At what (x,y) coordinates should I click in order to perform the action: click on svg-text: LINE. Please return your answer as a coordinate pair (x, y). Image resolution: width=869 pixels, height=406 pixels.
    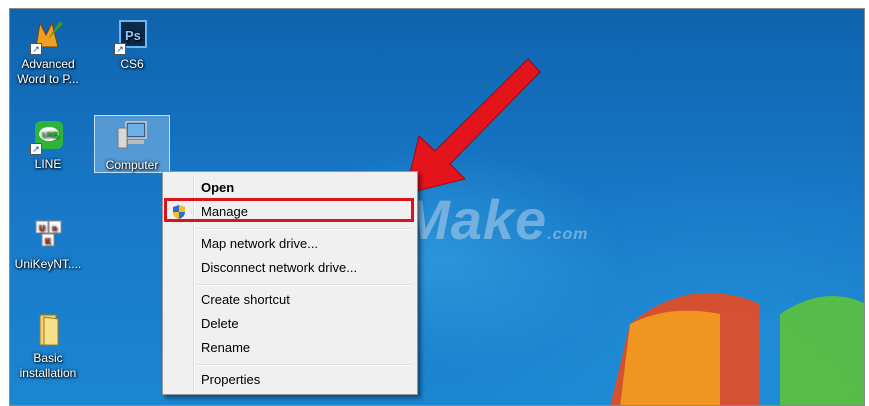
    Looking at the image, I should click on (50, 135).